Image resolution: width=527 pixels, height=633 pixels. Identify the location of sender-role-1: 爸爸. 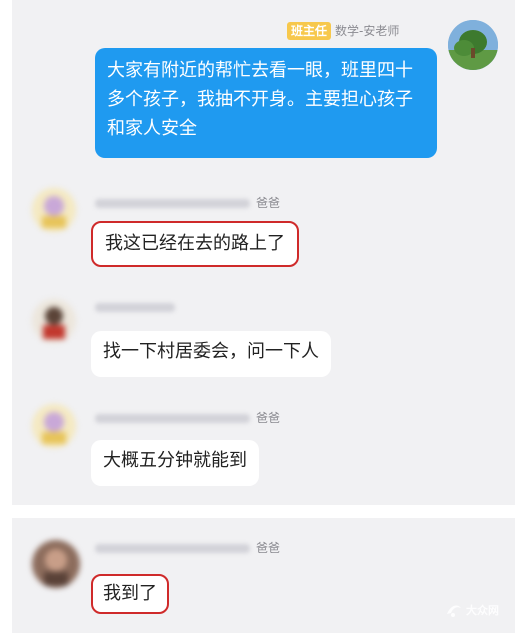
(268, 203).